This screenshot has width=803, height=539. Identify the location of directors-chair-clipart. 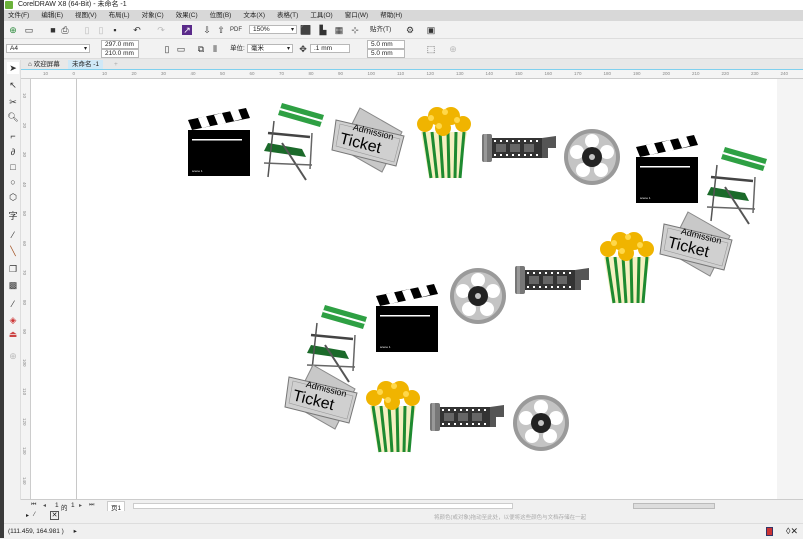
(302, 142).